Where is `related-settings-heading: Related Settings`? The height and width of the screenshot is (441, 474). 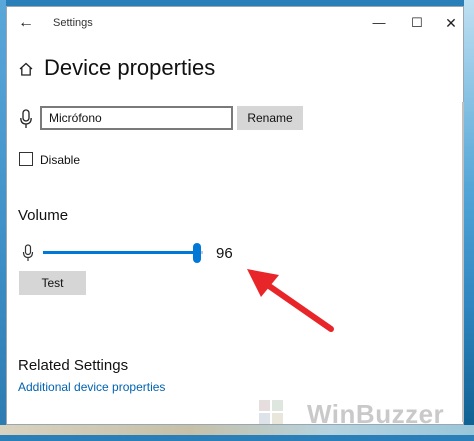 related-settings-heading: Related Settings is located at coordinates (73, 365).